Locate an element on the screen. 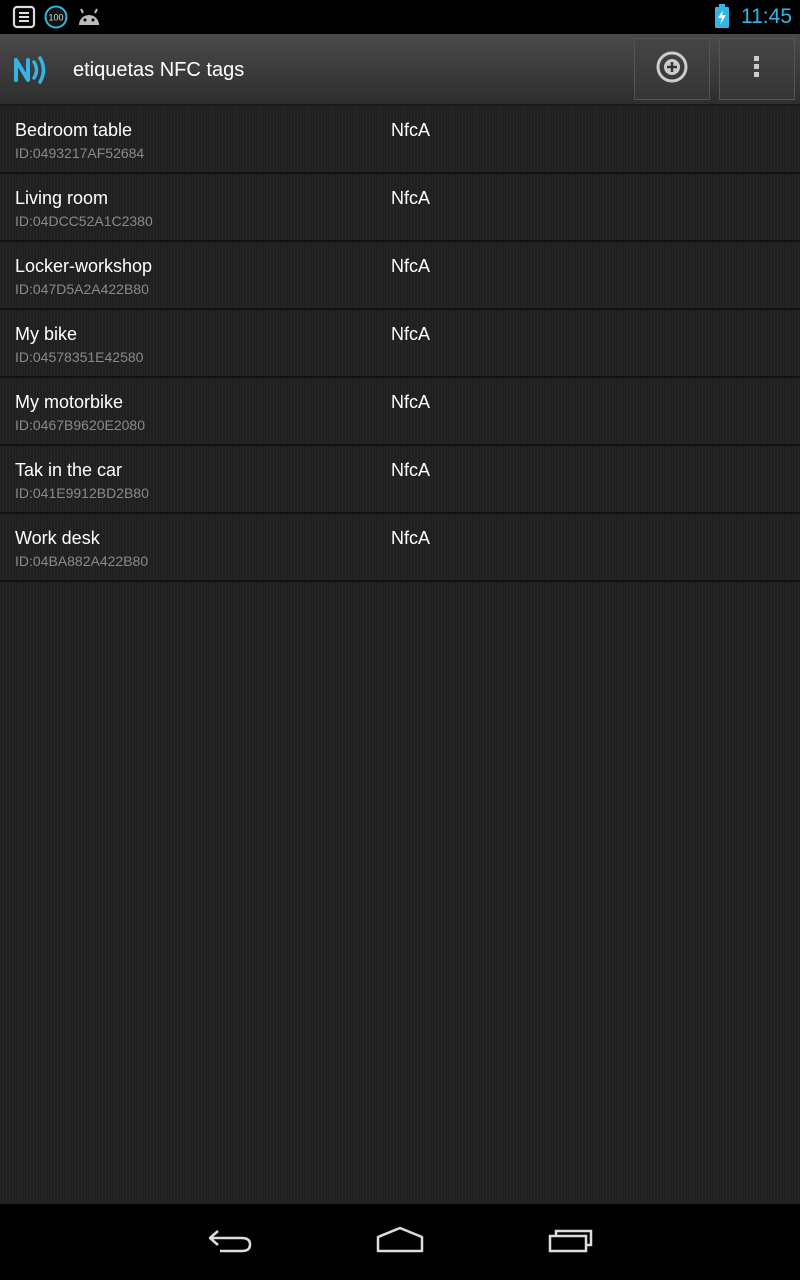  home-icon is located at coordinates (400, 1242).